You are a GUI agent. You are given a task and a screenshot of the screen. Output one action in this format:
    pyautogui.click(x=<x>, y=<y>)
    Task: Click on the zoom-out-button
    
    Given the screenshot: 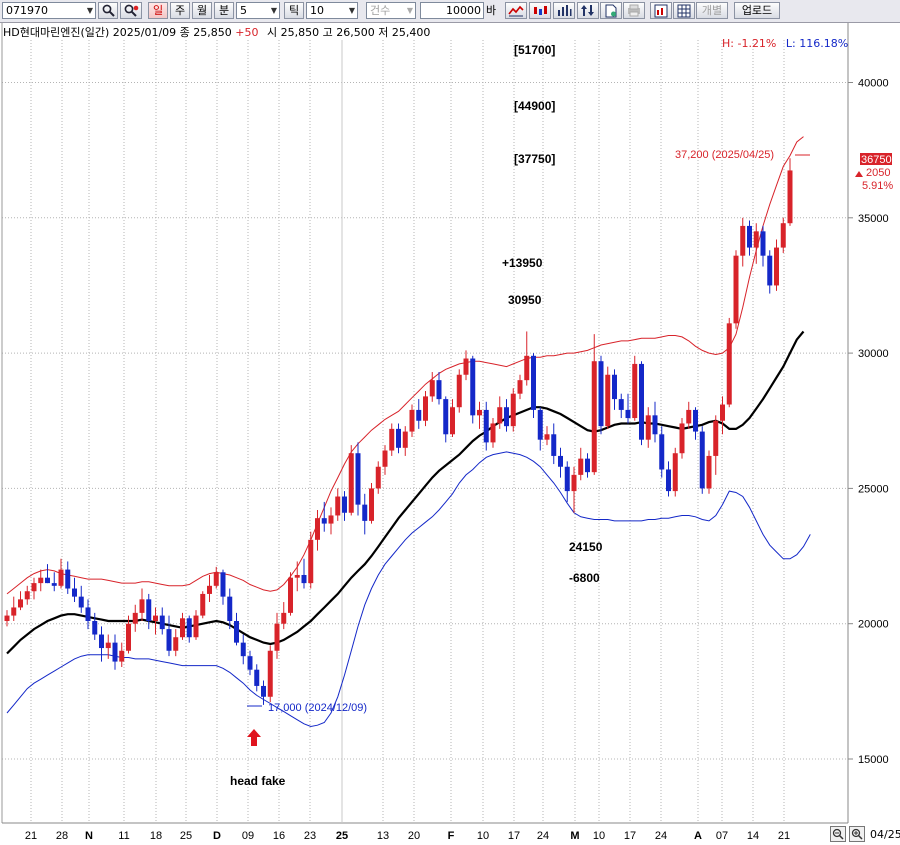 What is the action you would take?
    pyautogui.click(x=838, y=834)
    